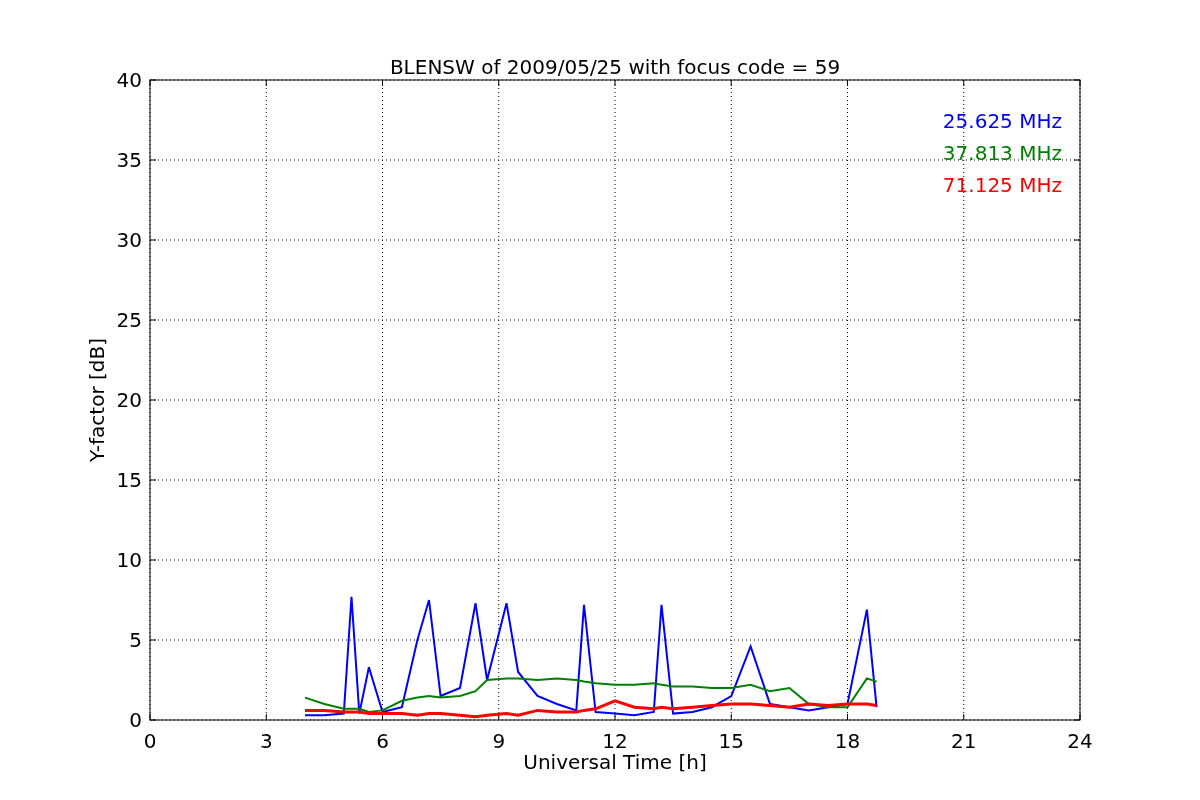 The height and width of the screenshot is (800, 1200). I want to click on x-tick-label: 15, so click(731, 741).